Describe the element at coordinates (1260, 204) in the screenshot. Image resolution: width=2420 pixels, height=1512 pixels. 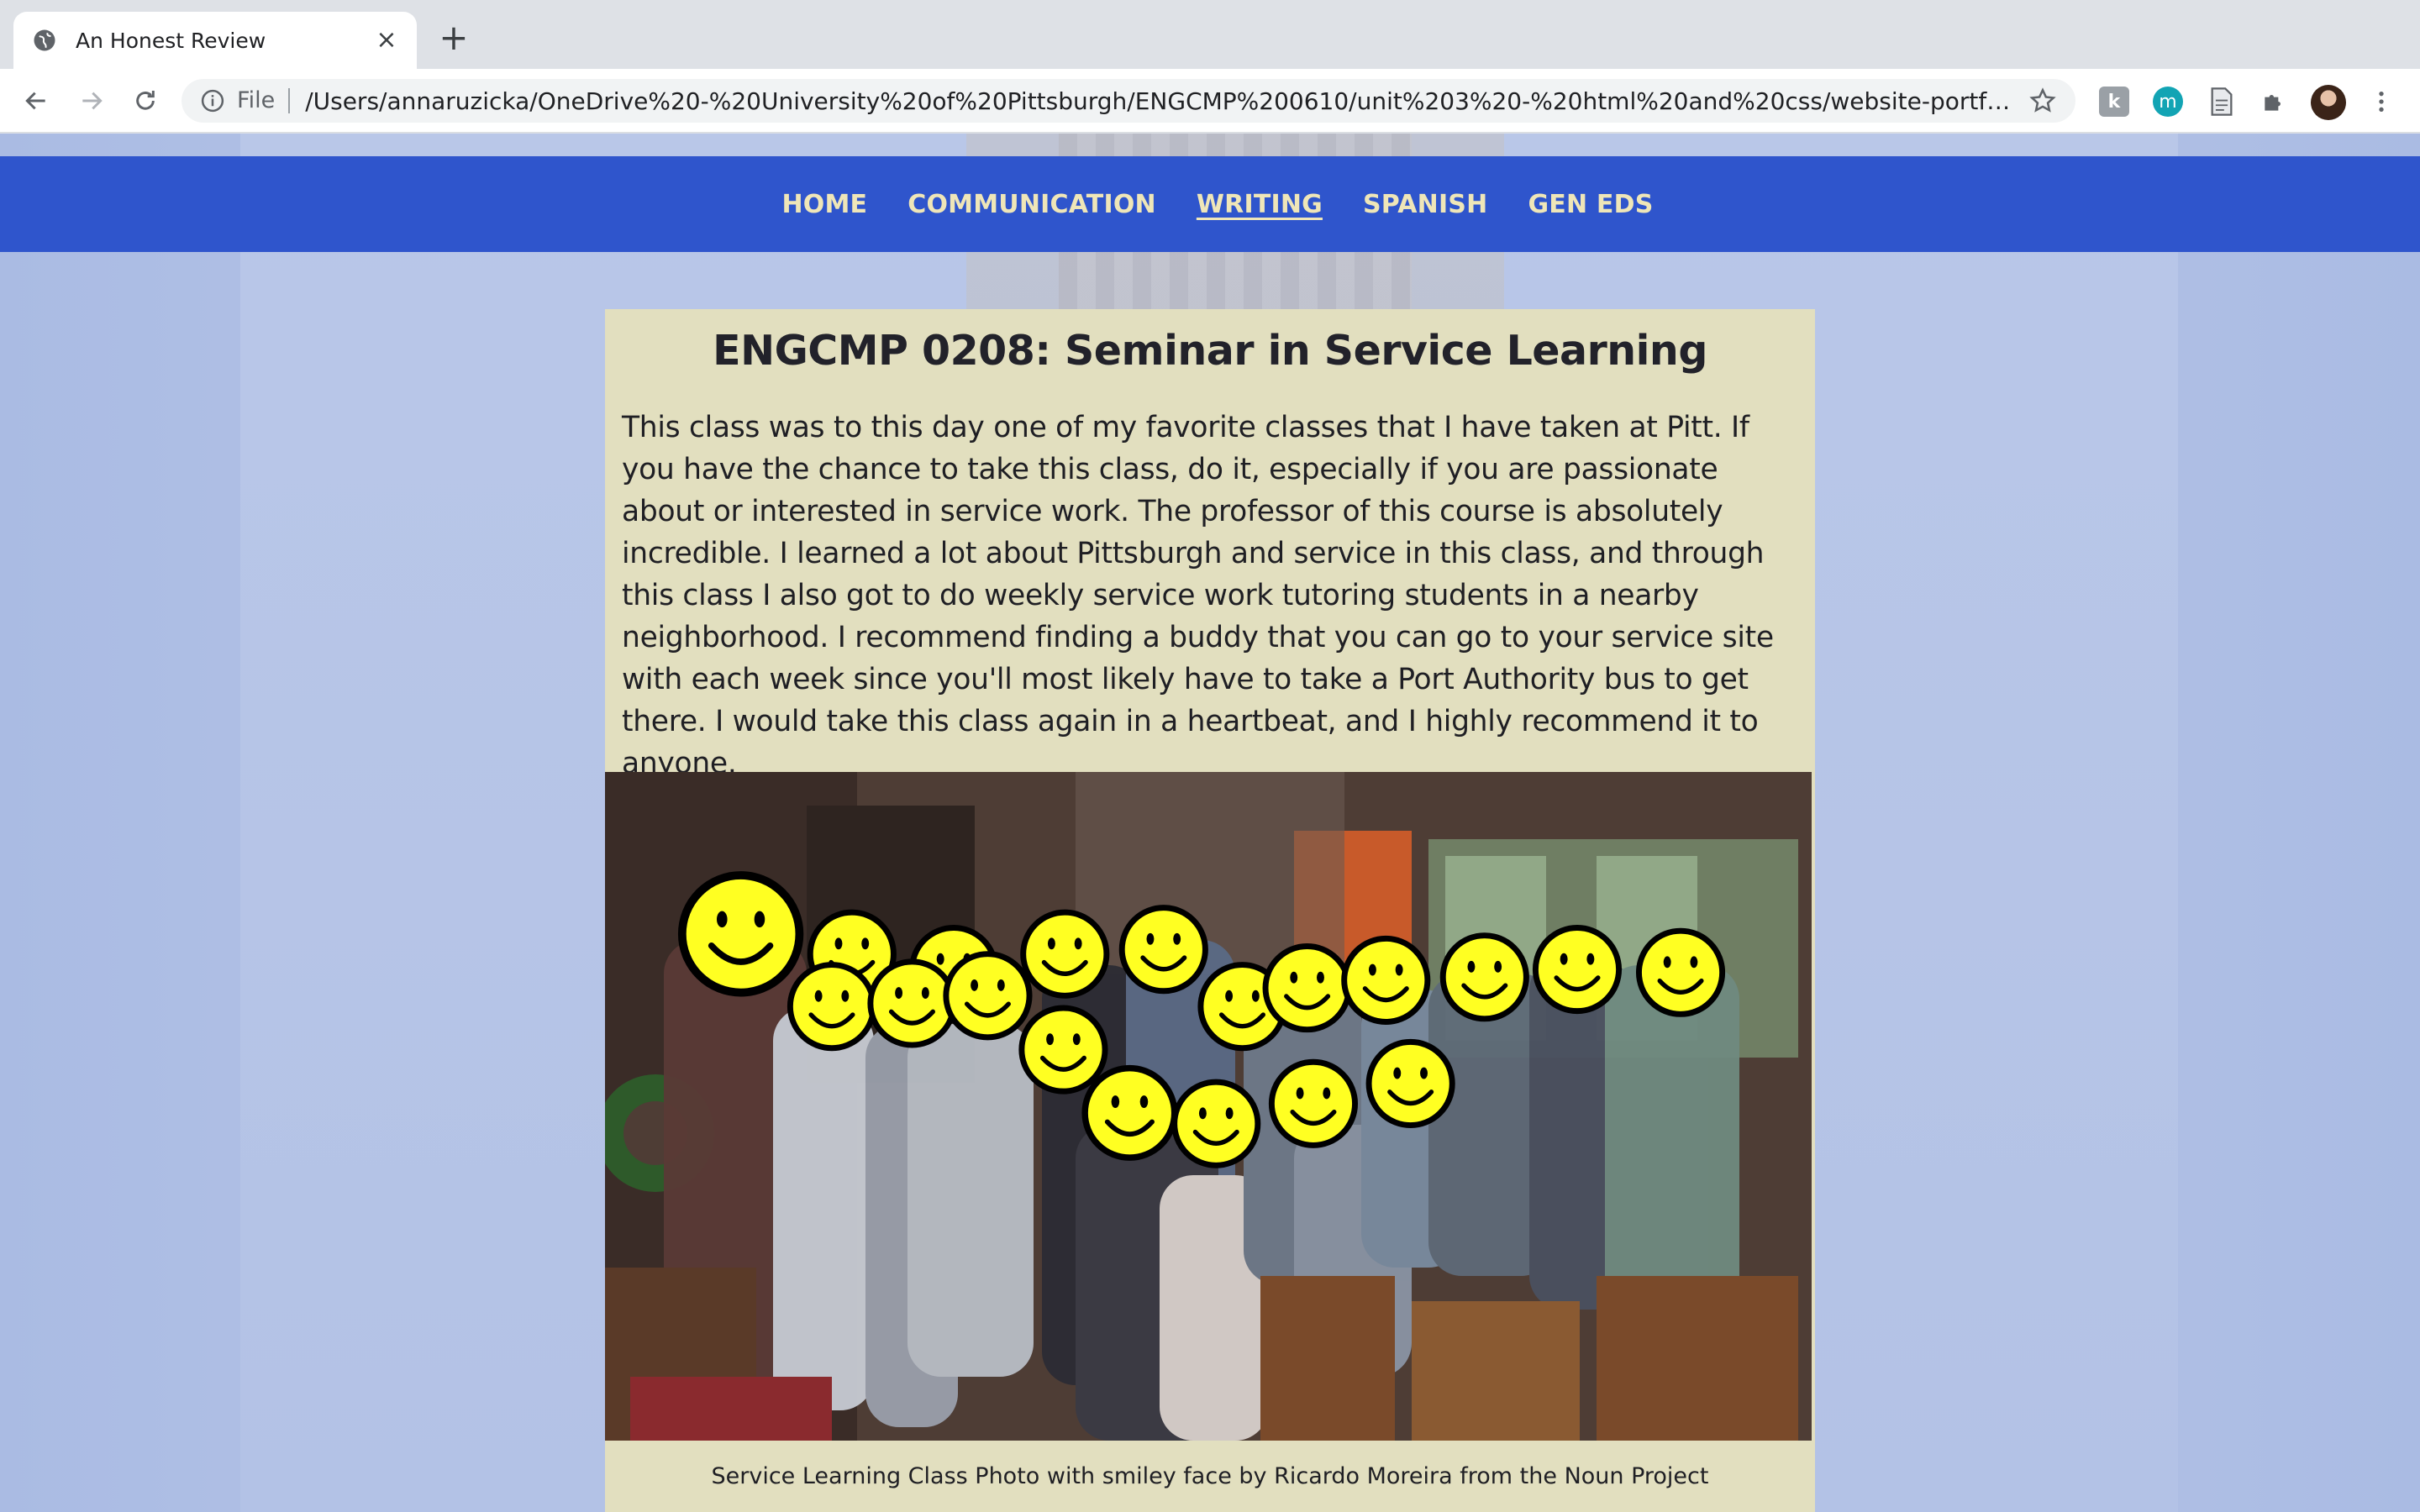
I see `nav-link-writing: WRITING` at that location.